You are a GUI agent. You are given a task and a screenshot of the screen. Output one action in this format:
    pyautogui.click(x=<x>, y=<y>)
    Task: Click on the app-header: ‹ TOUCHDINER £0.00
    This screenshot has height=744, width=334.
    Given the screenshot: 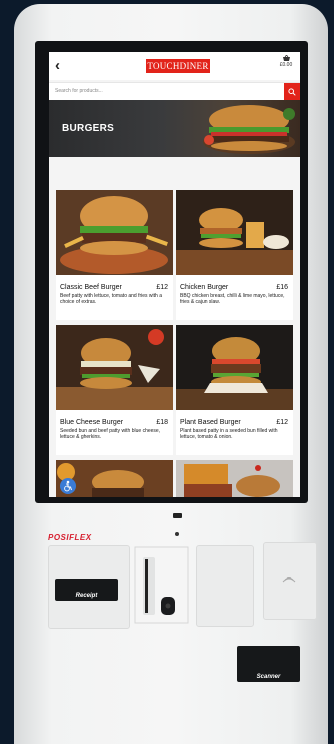 What is the action you would take?
    pyautogui.click(x=174, y=66)
    